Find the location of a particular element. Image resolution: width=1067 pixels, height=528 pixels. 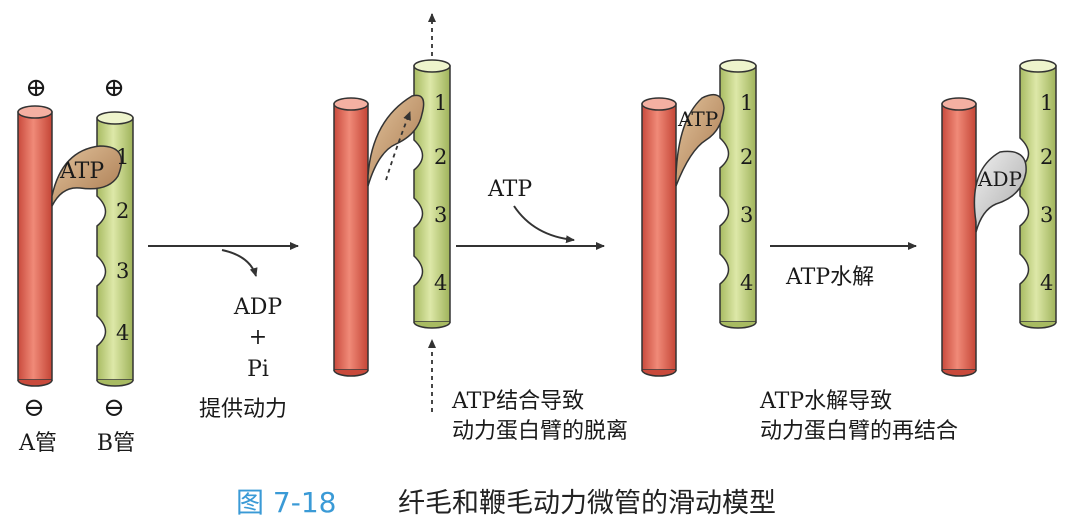

hydrolysis-note-line1: ATP水解导致 is located at coordinates (825, 401).